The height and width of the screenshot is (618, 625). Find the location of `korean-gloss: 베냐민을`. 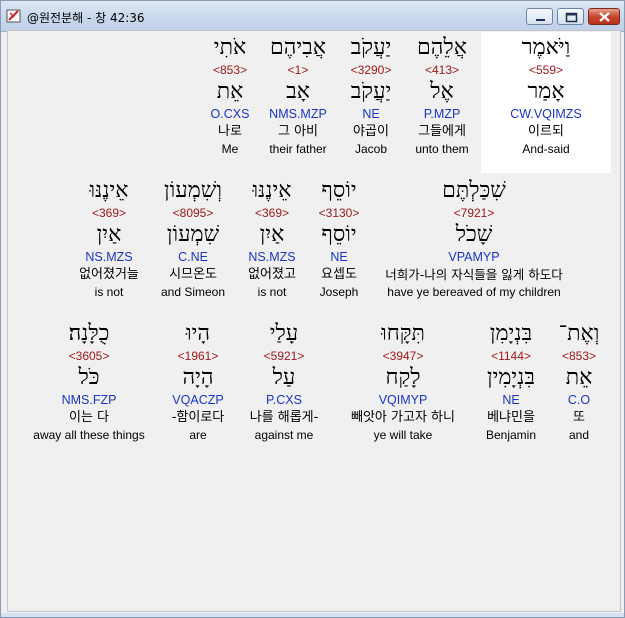

korean-gloss: 베냐민을 is located at coordinates (511, 417).